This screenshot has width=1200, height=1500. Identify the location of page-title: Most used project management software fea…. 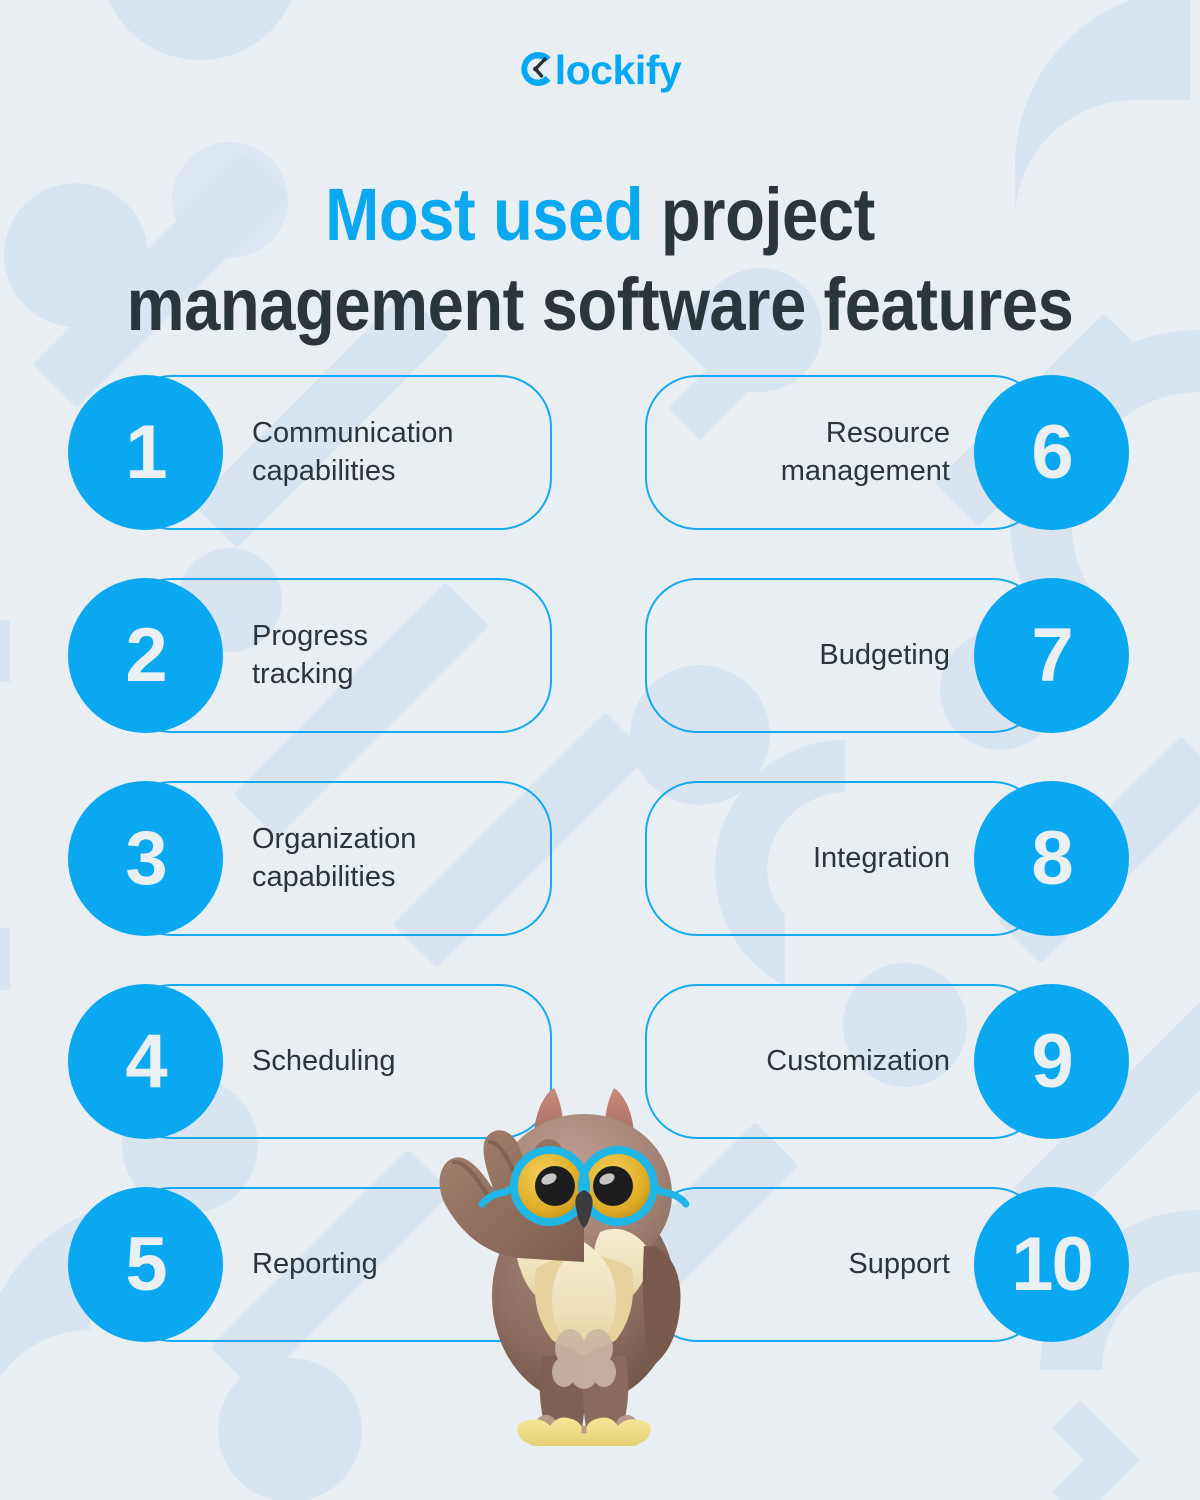
(600, 260).